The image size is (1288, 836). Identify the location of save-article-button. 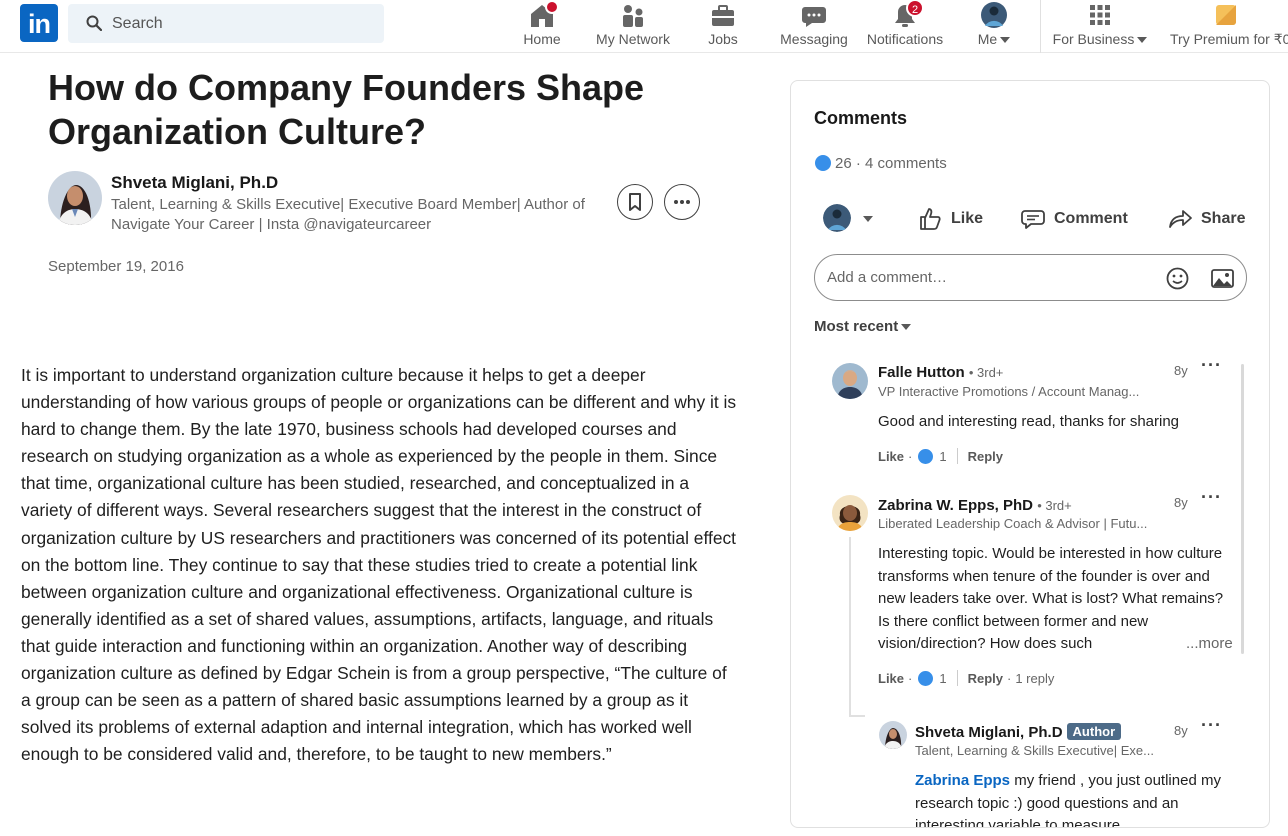
(635, 202).